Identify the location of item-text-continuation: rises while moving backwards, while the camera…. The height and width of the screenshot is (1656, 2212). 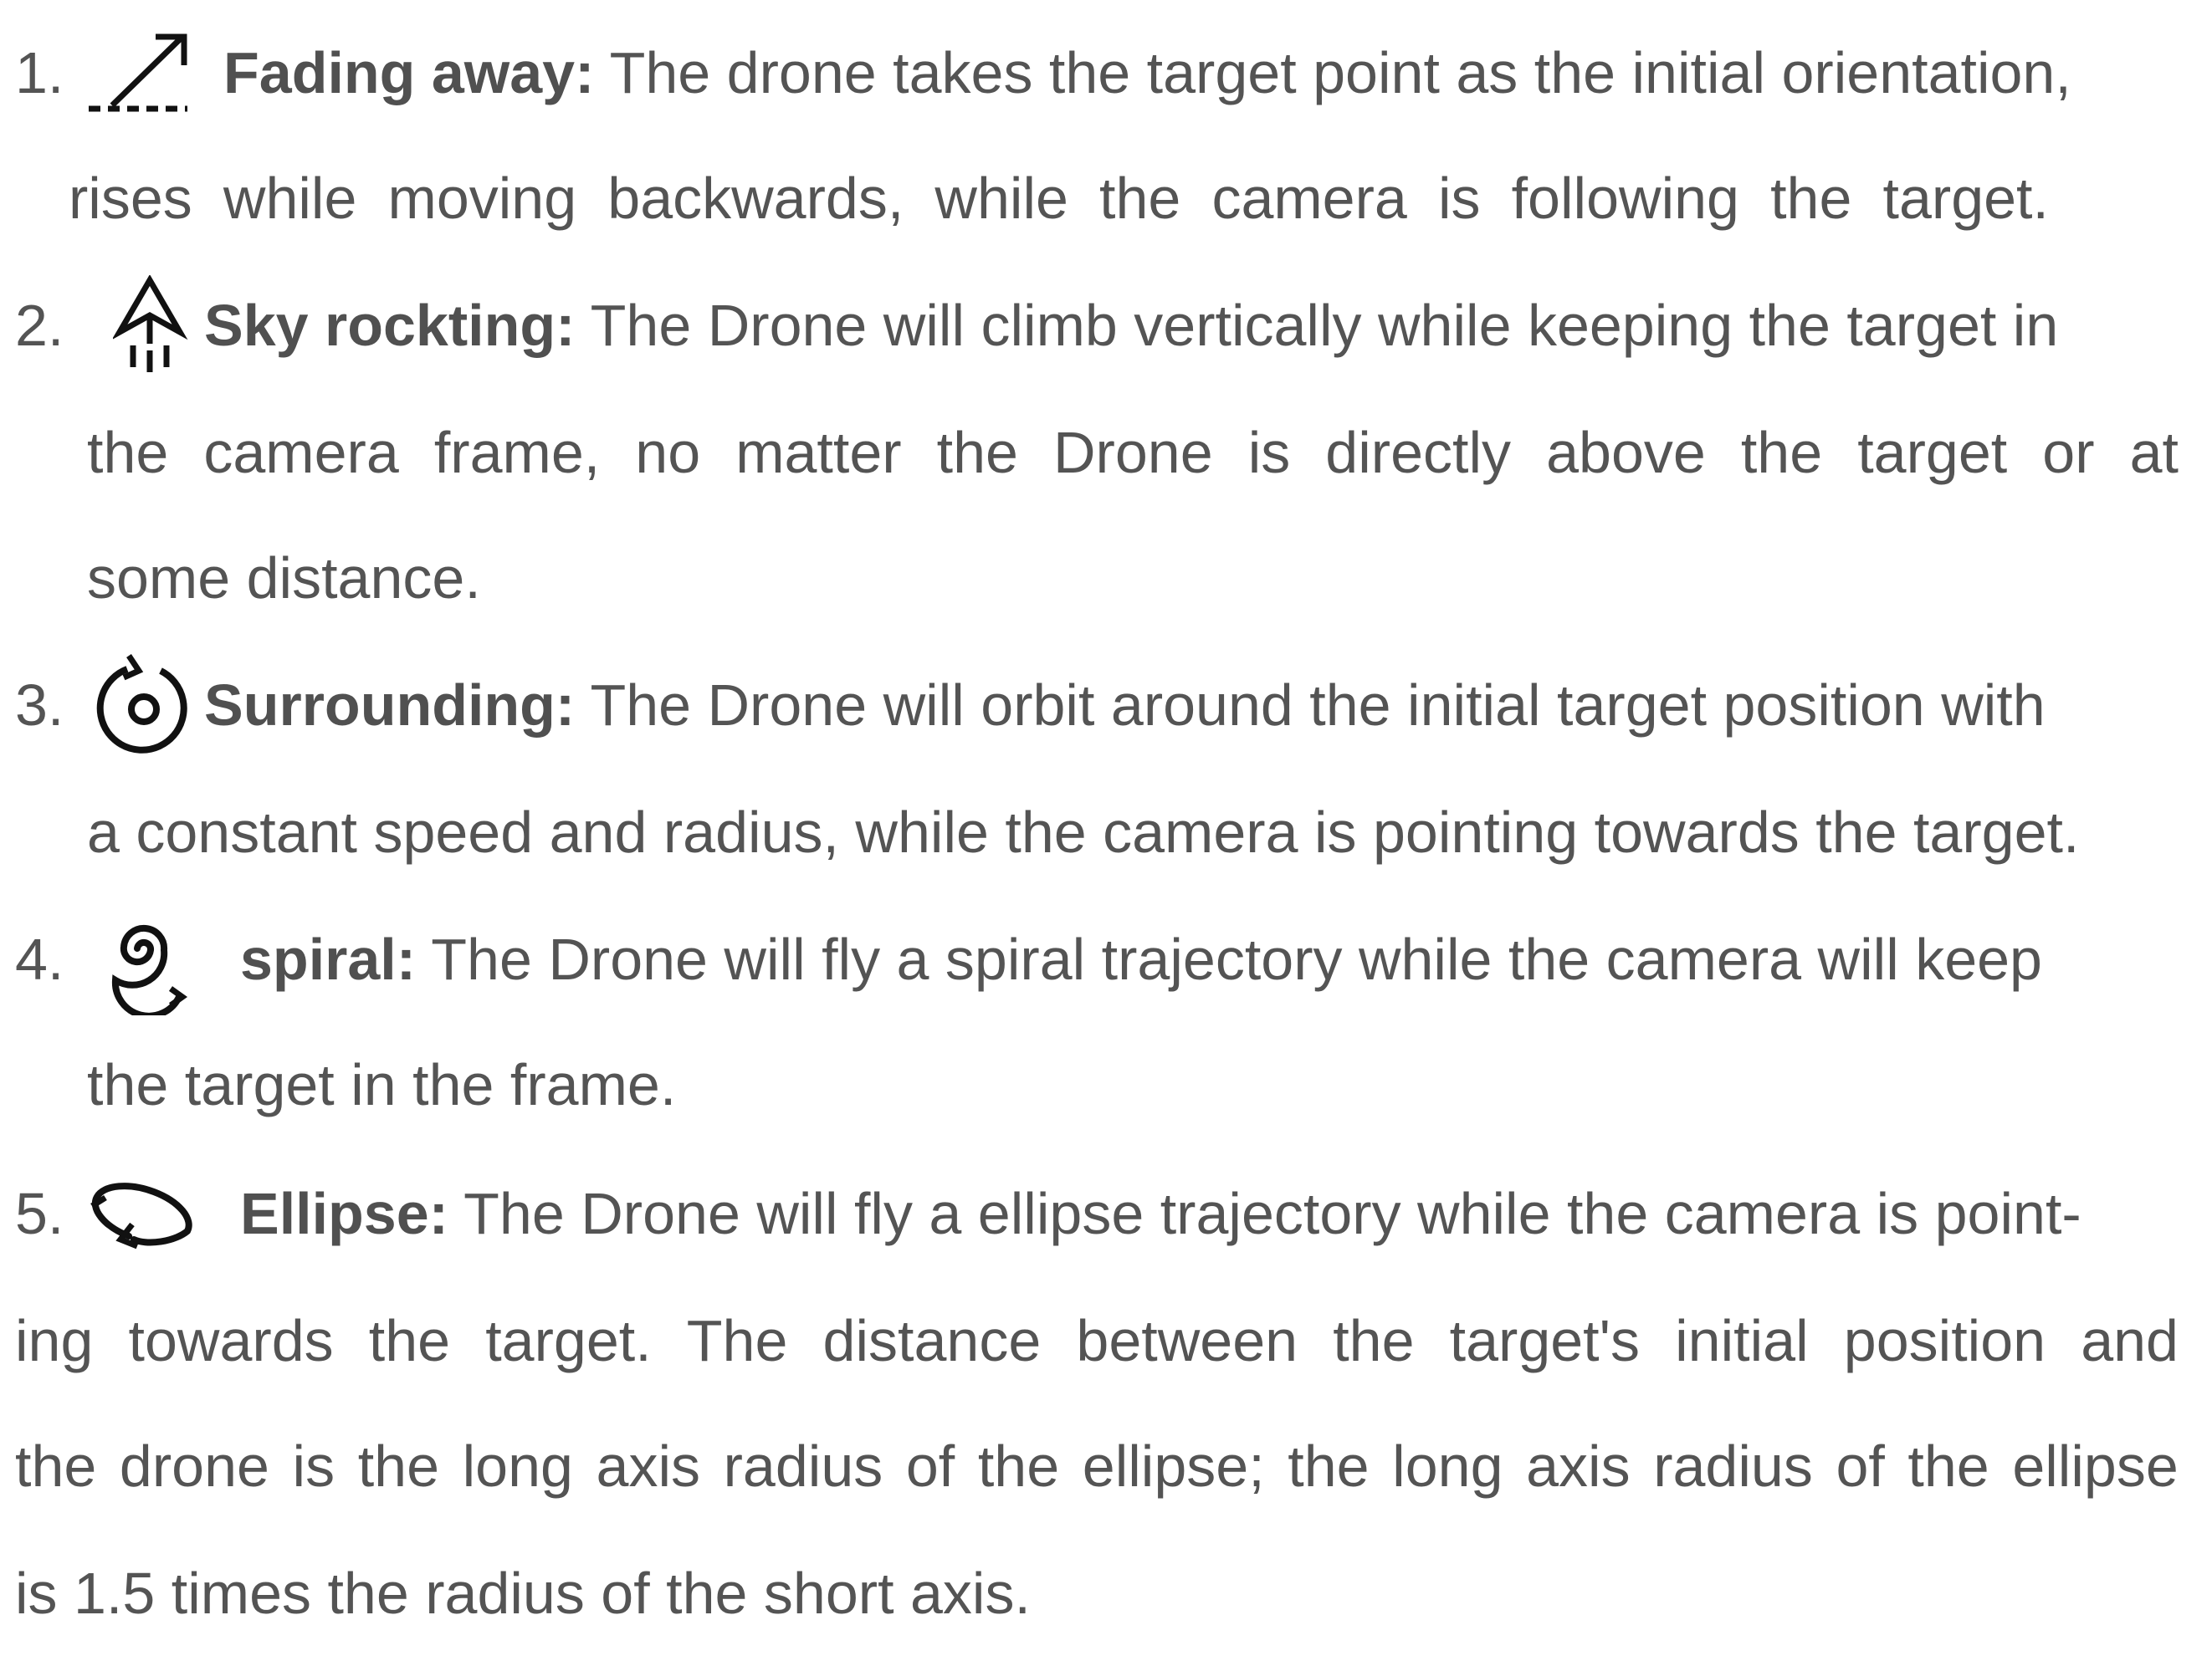
(1059, 198).